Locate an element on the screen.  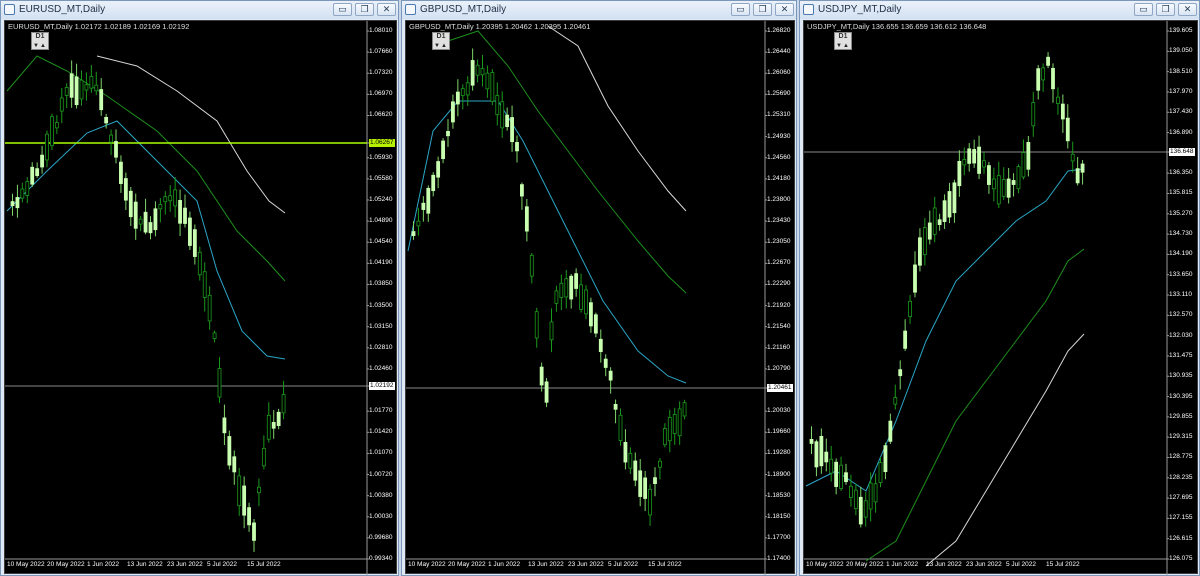
price-label: 1.00030 is located at coordinates (381, 516).